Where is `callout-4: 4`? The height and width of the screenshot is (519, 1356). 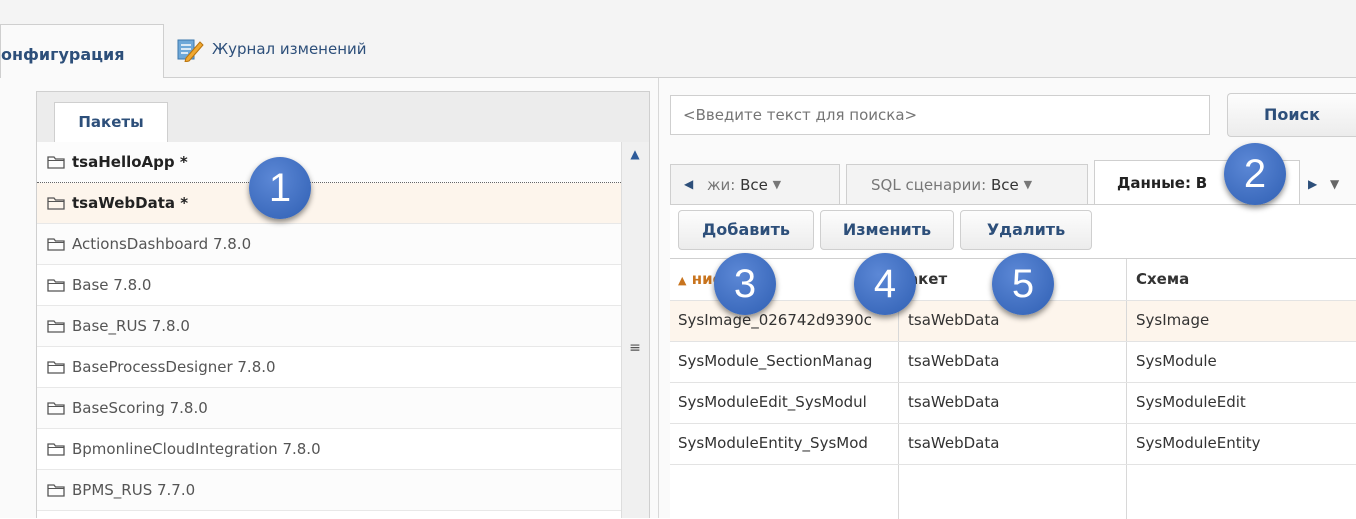
callout-4: 4 is located at coordinates (885, 284).